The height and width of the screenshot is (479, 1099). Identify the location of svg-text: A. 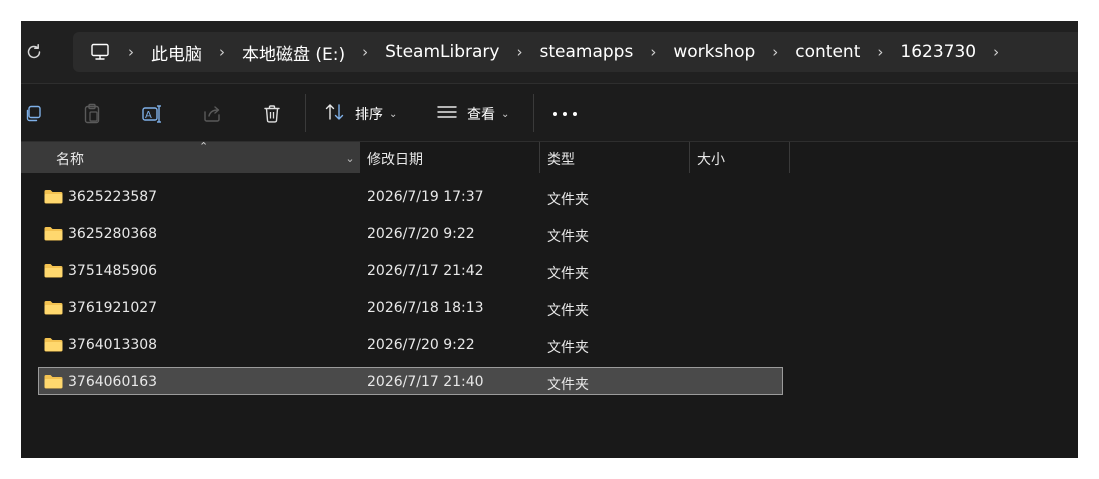
(148, 115).